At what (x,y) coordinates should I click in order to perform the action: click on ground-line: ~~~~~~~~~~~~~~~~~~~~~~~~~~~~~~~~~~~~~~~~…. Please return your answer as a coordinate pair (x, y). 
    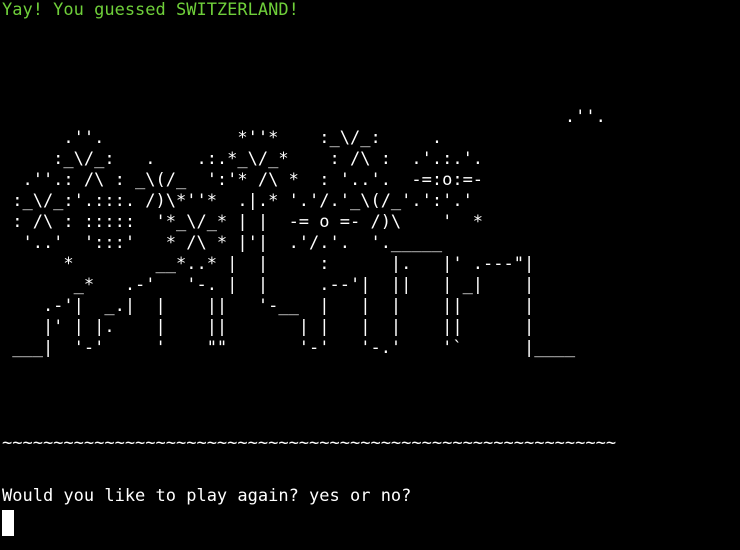
    Looking at the image, I should click on (309, 443).